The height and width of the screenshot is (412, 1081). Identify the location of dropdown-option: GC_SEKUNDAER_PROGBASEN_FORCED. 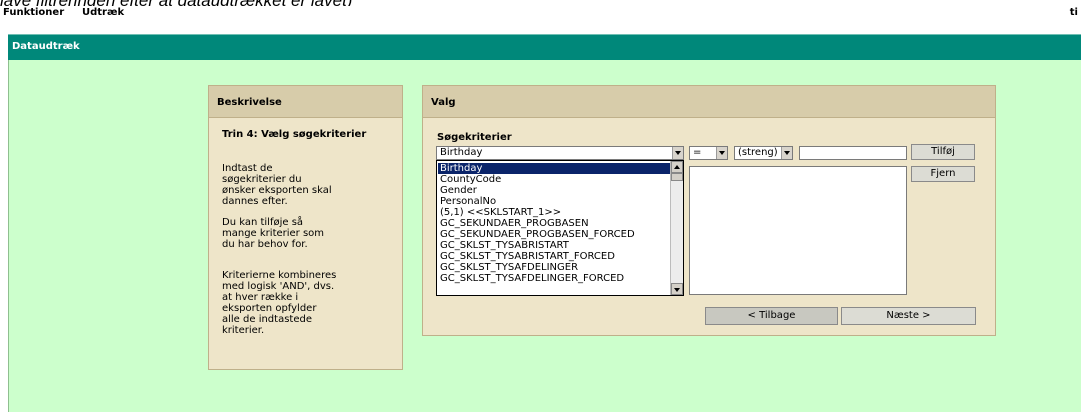
(554, 234).